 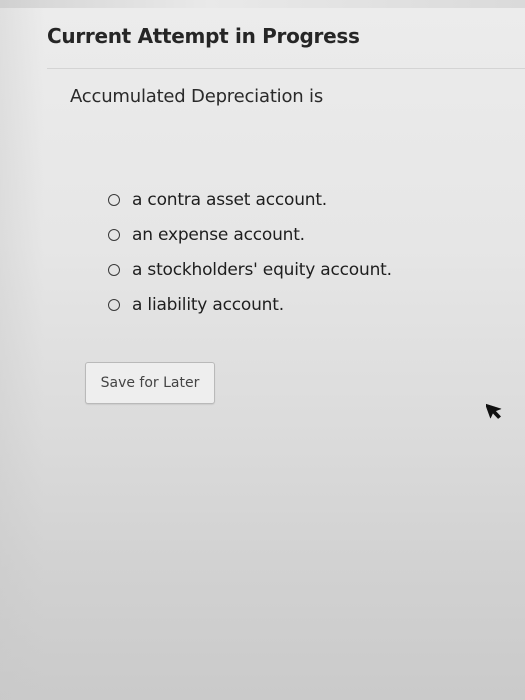 What do you see at coordinates (208, 304) in the screenshot?
I see `answer-option-label: a liability account.` at bounding box center [208, 304].